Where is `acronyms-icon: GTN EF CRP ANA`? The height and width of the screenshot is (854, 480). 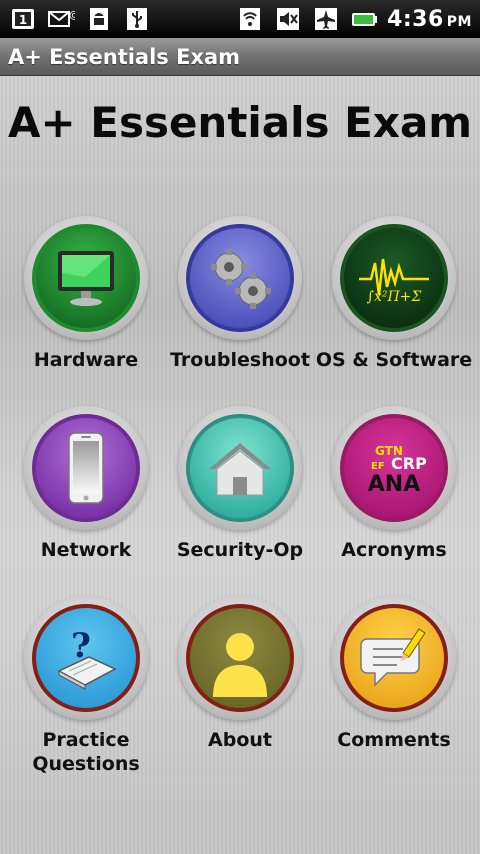
acronyms-icon: GTN EF CRP ANA is located at coordinates (397, 470).